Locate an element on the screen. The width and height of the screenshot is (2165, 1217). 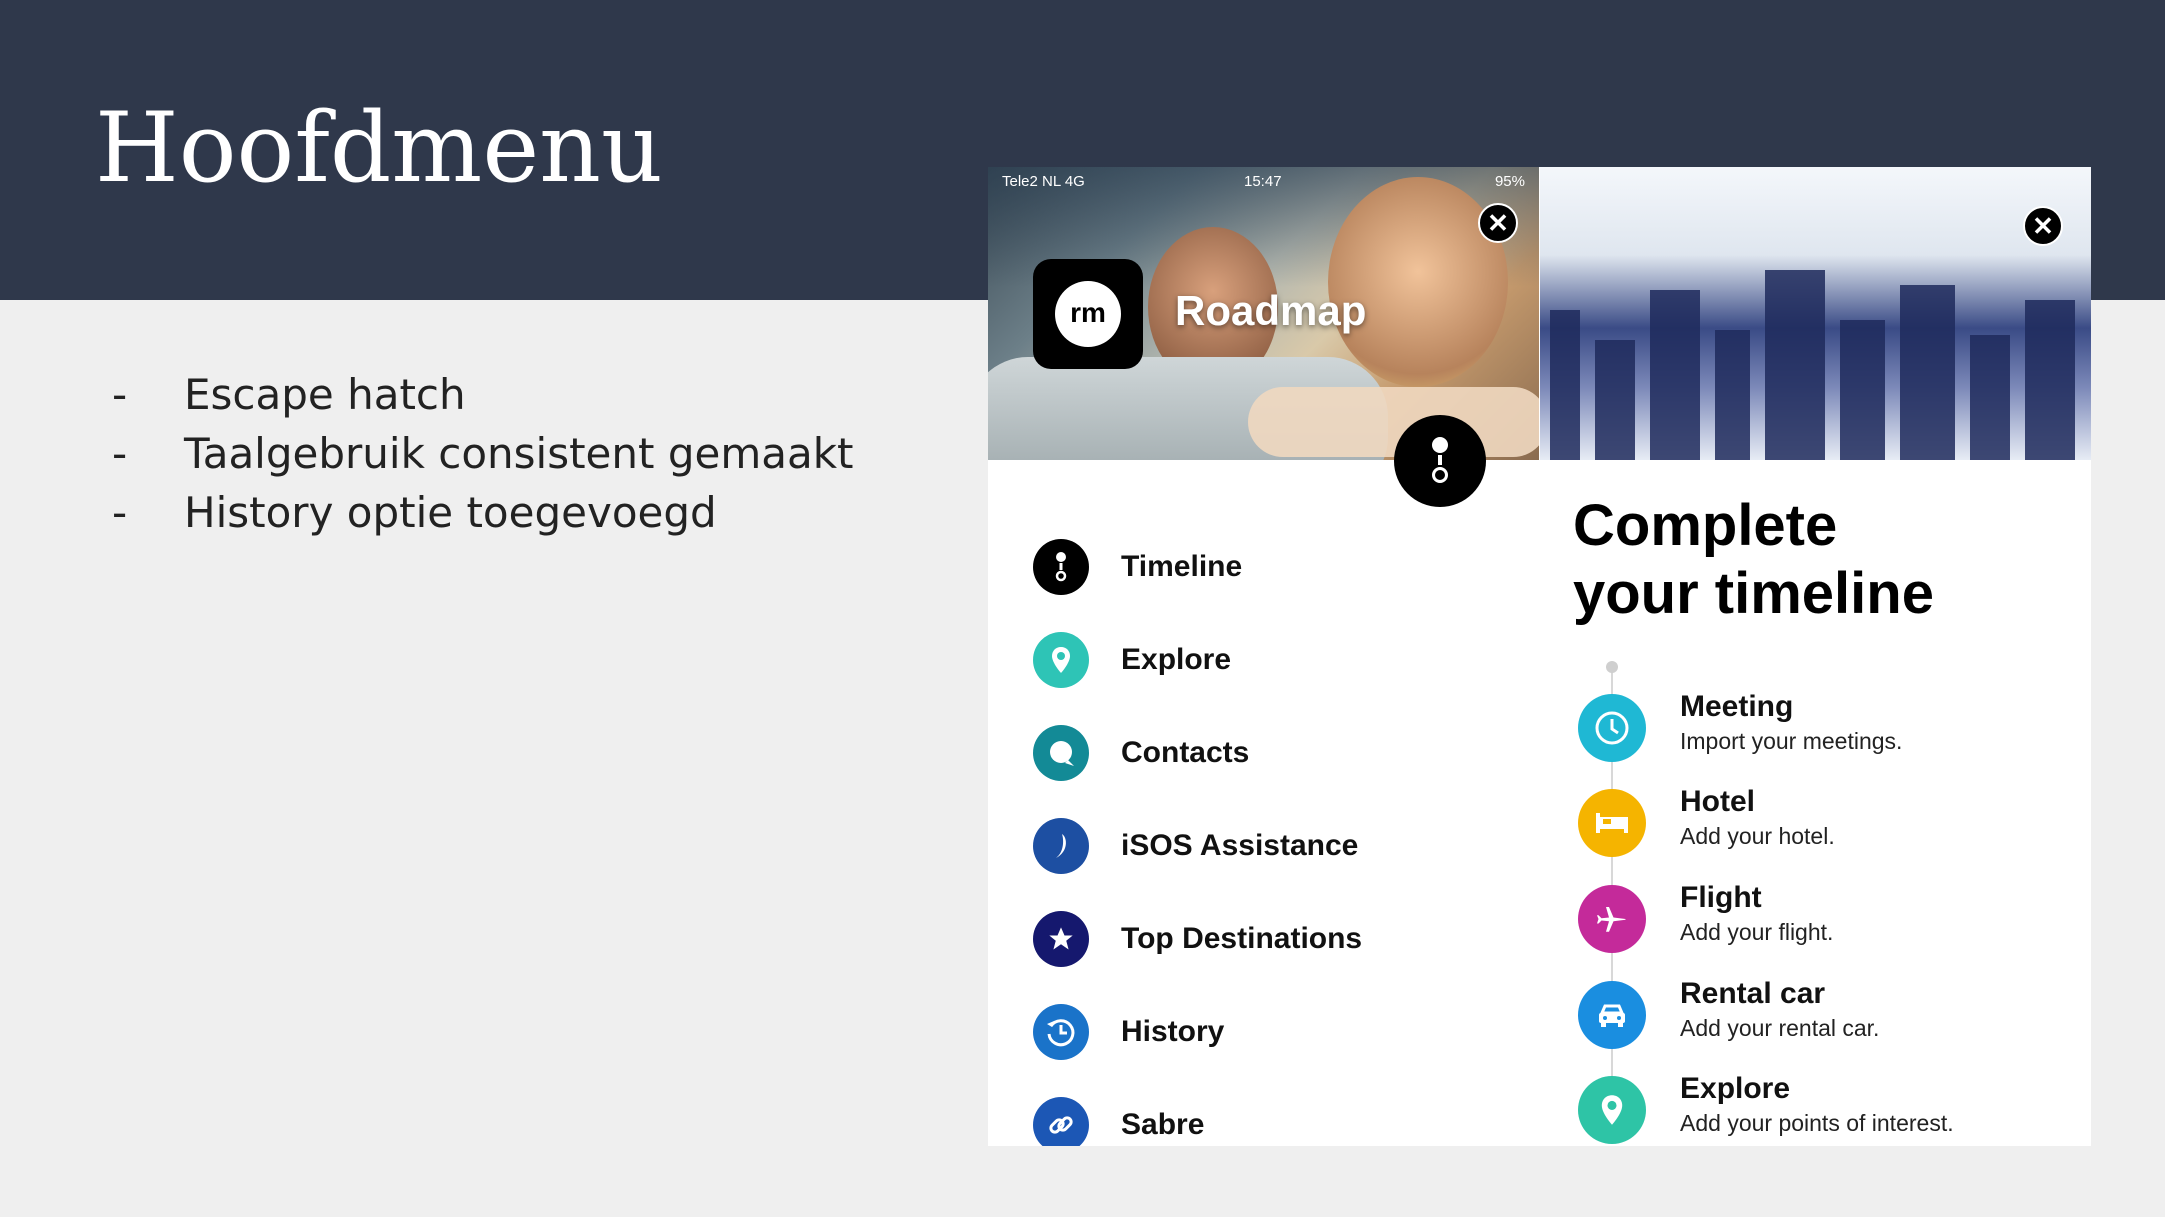
status-bar: Tele2 NL 4G 15:47 95% is located at coordinates (1263, 181).